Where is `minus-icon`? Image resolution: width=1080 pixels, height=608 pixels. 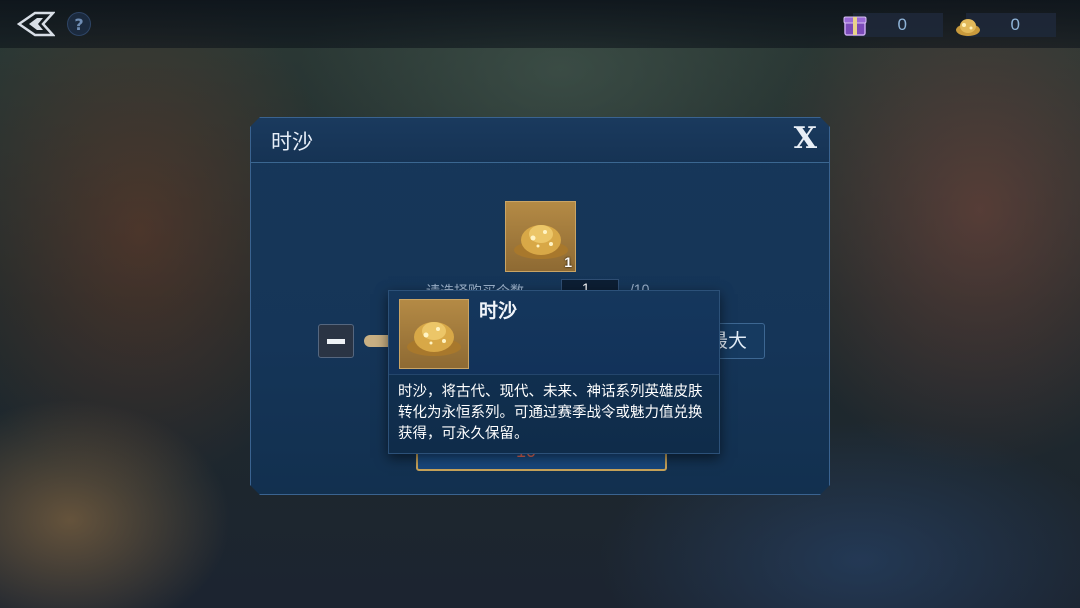
minus-icon is located at coordinates (336, 341).